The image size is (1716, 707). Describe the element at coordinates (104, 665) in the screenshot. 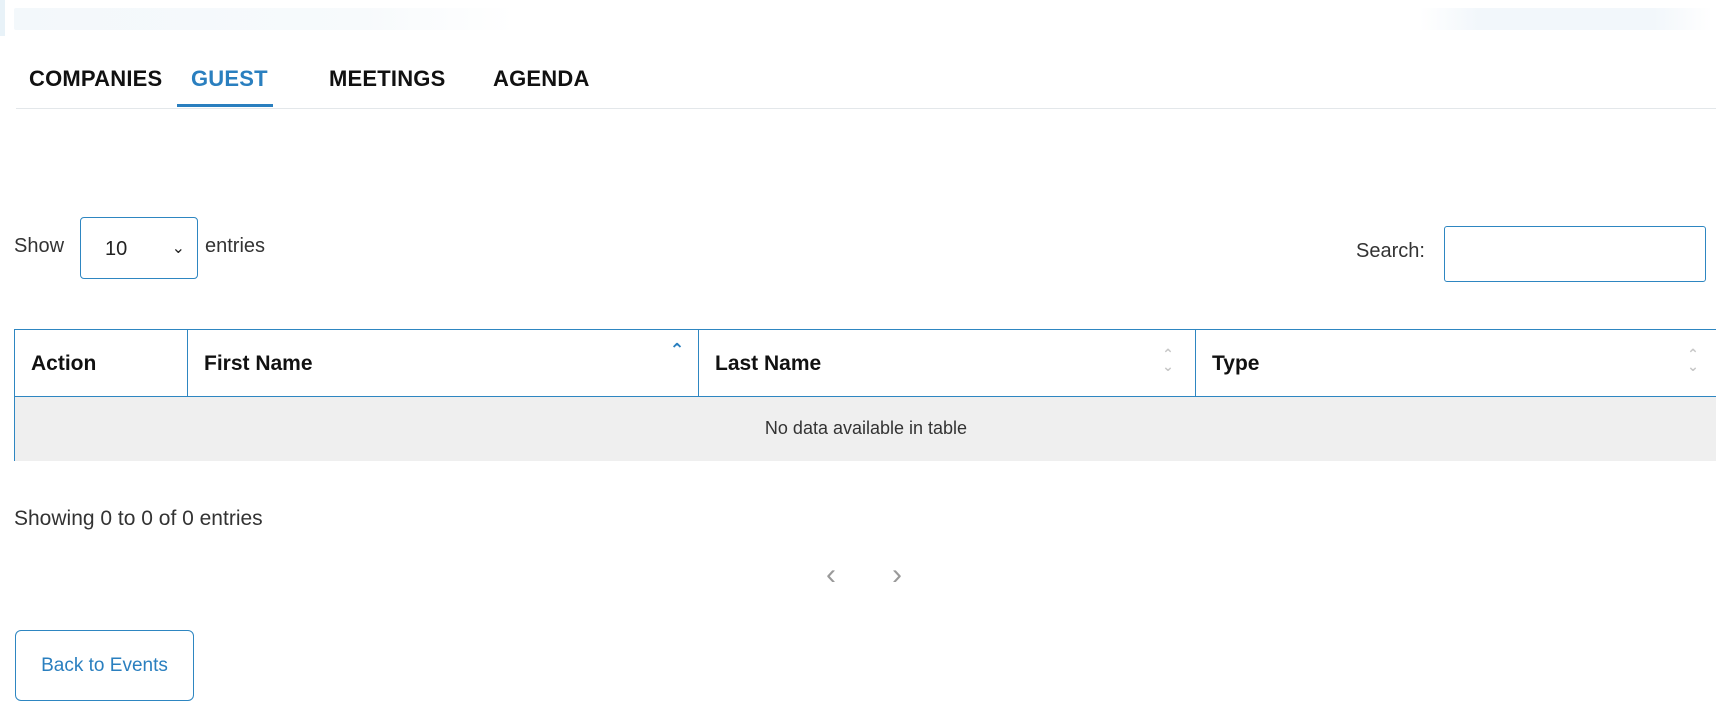

I see `back-to-events-button: Back to Events` at that location.